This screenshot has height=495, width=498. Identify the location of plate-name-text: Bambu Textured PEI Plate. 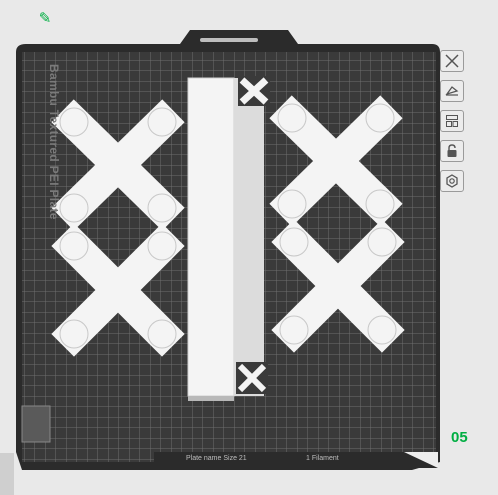
(54, 142).